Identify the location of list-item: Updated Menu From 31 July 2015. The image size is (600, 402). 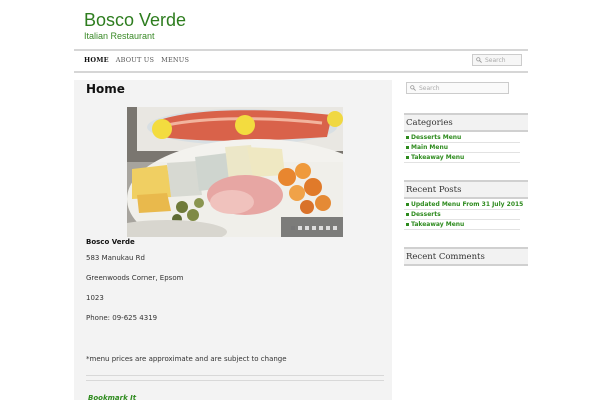
(463, 205).